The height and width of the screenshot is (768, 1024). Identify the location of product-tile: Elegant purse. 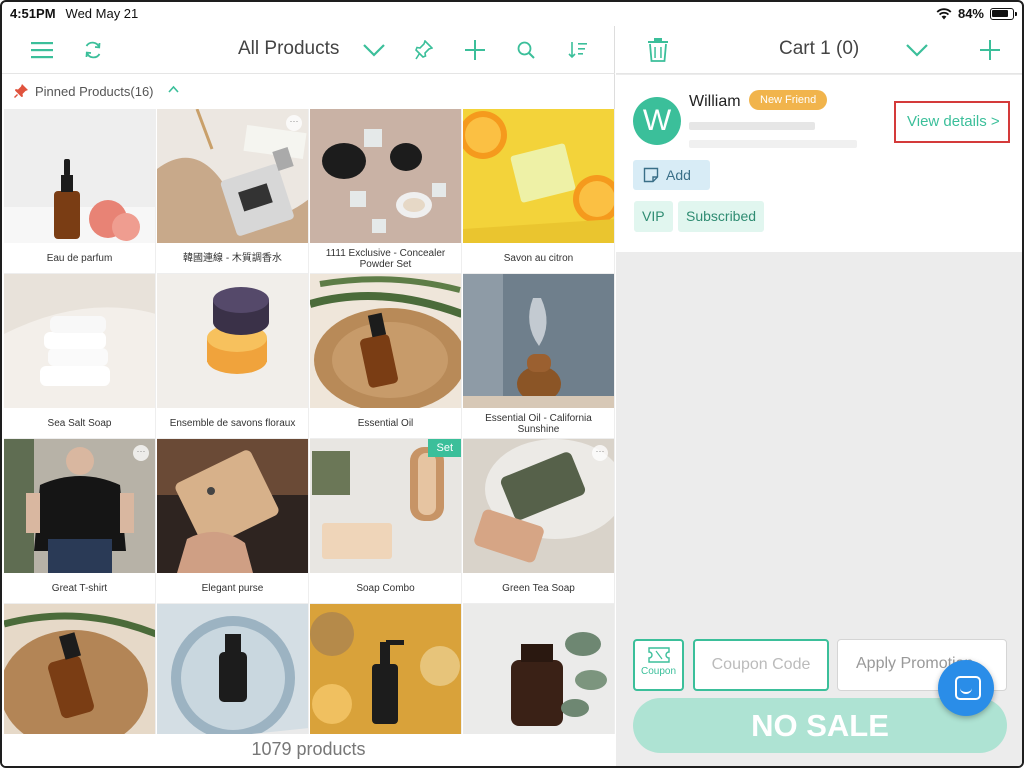
(233, 521).